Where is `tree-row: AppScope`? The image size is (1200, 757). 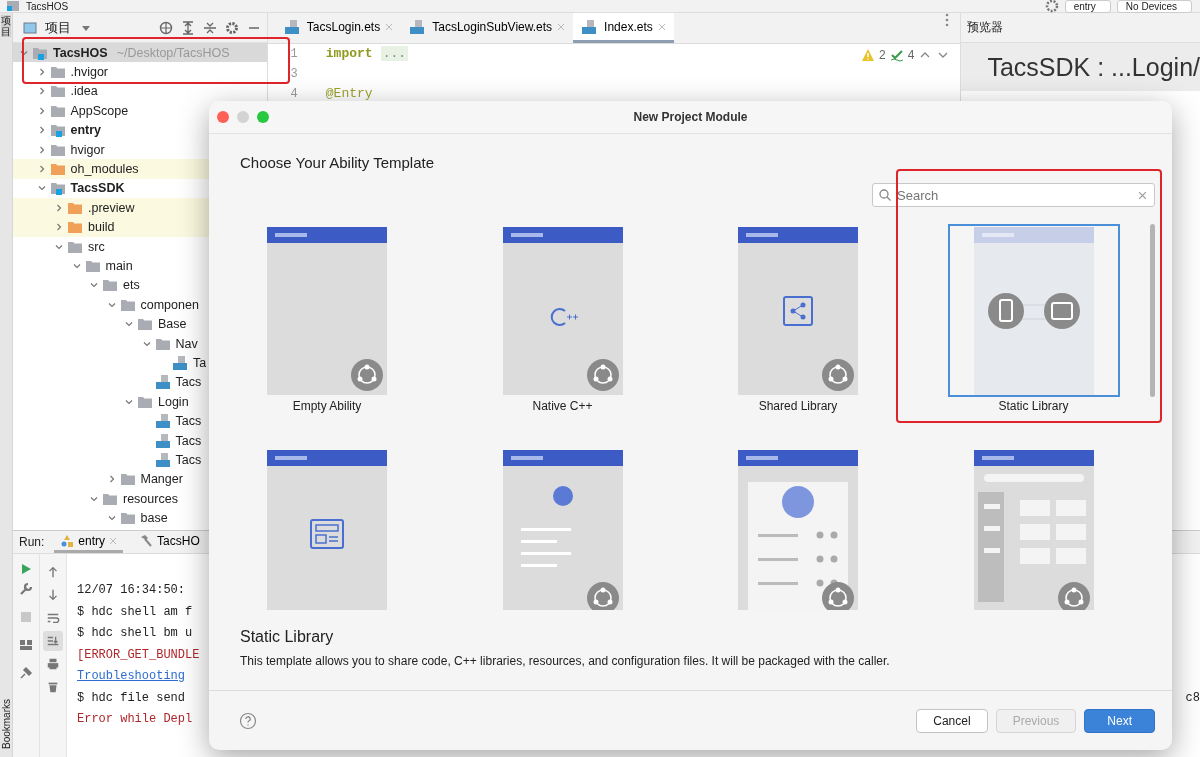 tree-row: AppScope is located at coordinates (140, 111).